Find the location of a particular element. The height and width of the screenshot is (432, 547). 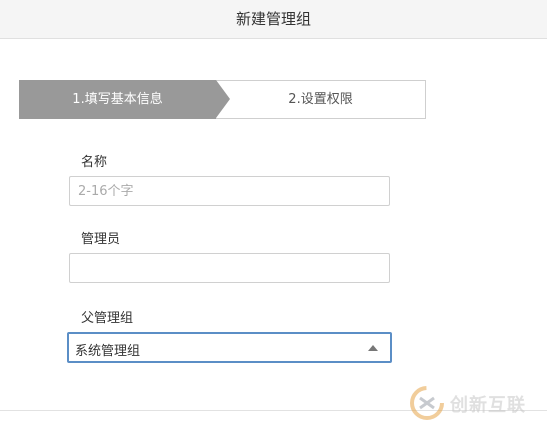

dialog-title: 新建管理组 is located at coordinates (273, 19).